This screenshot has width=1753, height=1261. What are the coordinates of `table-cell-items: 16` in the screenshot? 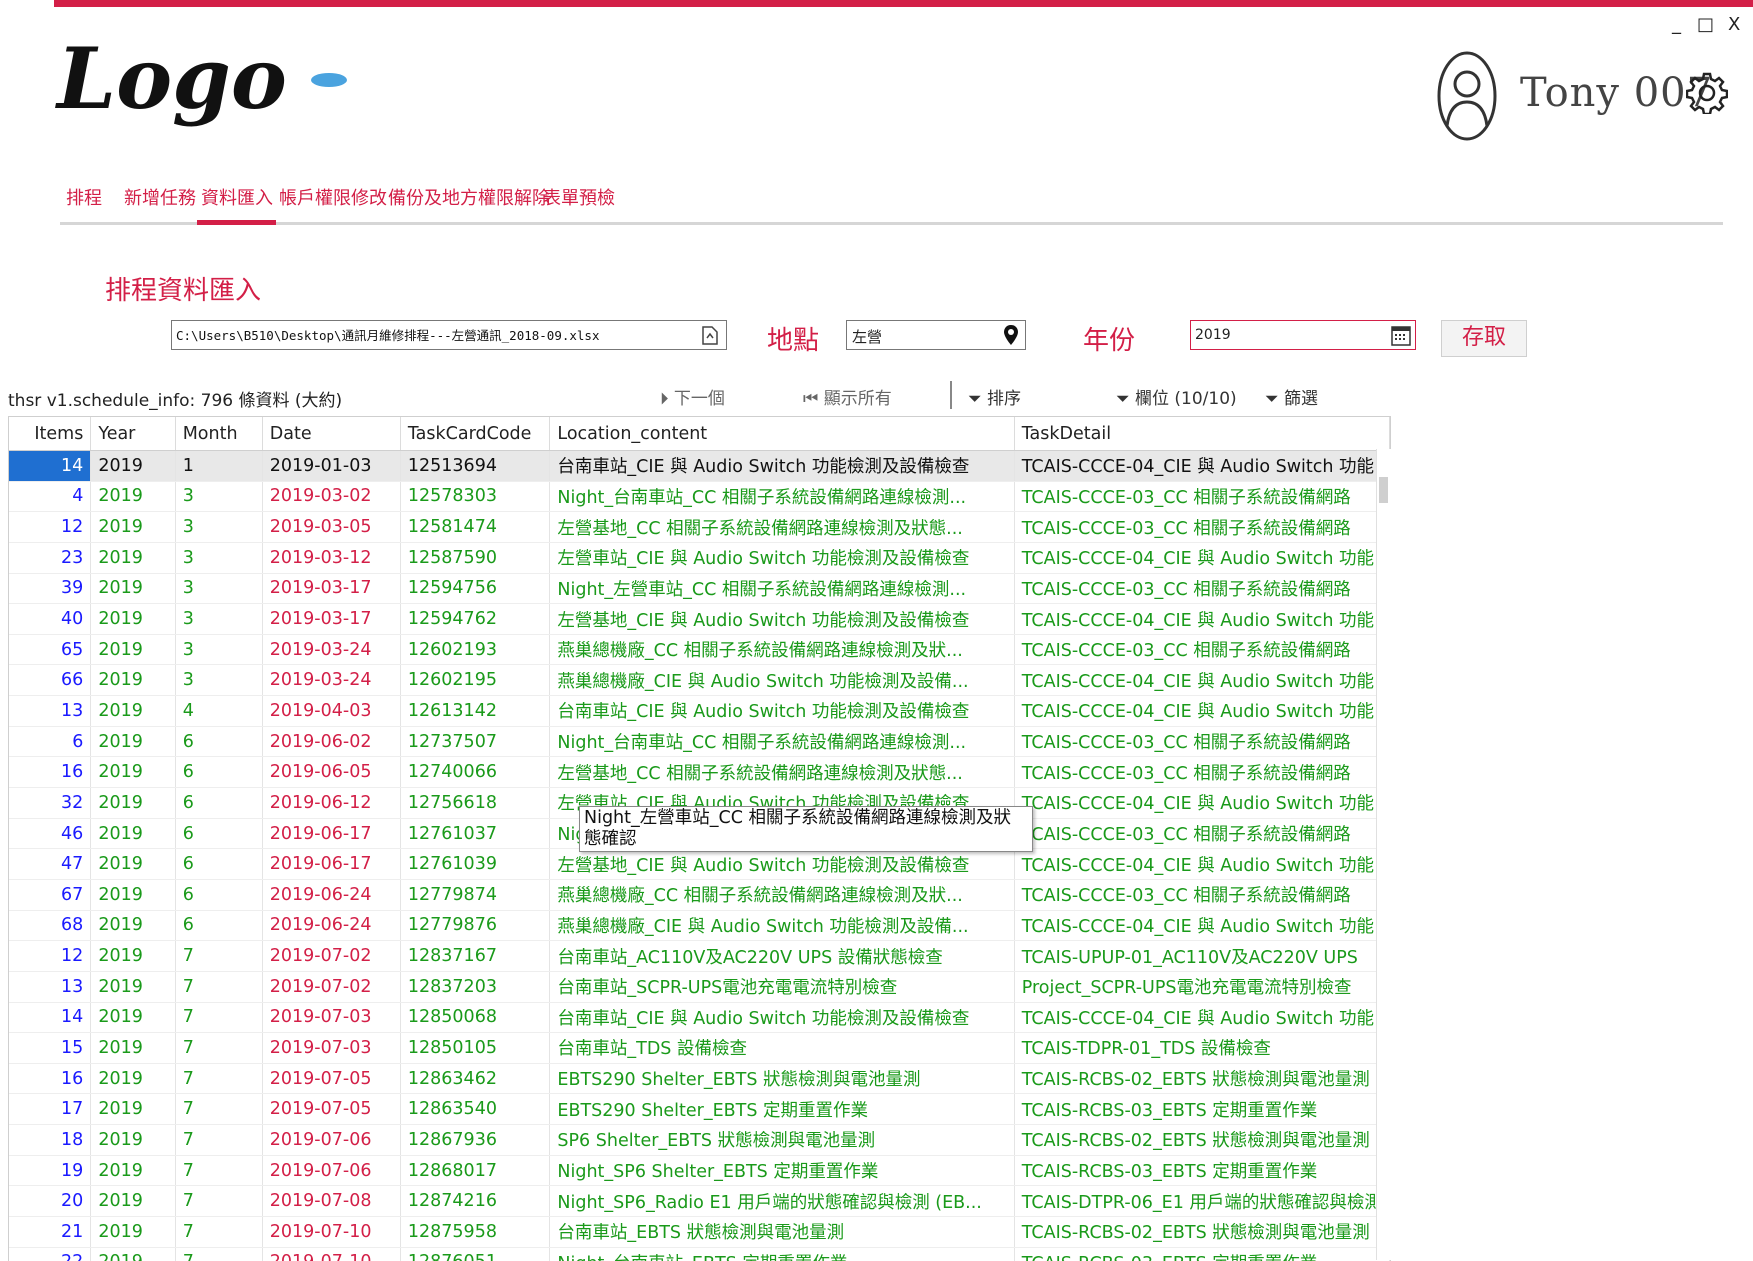 It's located at (50, 772).